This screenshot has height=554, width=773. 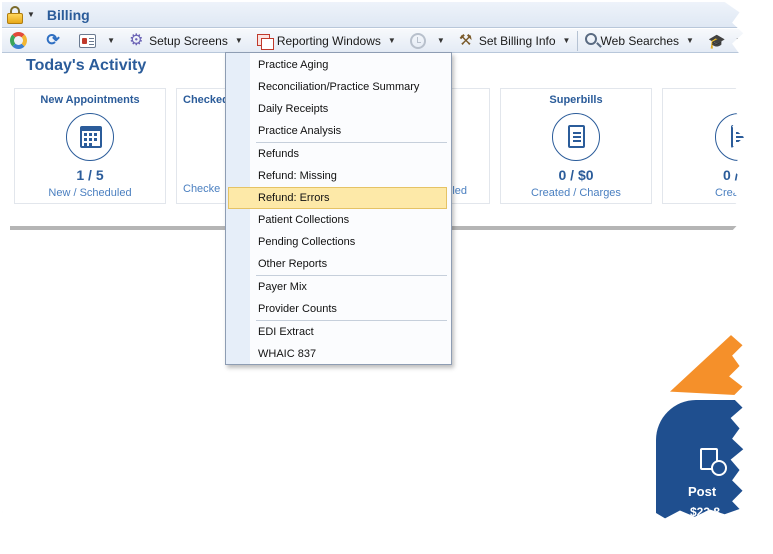 I want to click on menu-item-refund-errors: Refund: Errors, so click(x=337, y=198).